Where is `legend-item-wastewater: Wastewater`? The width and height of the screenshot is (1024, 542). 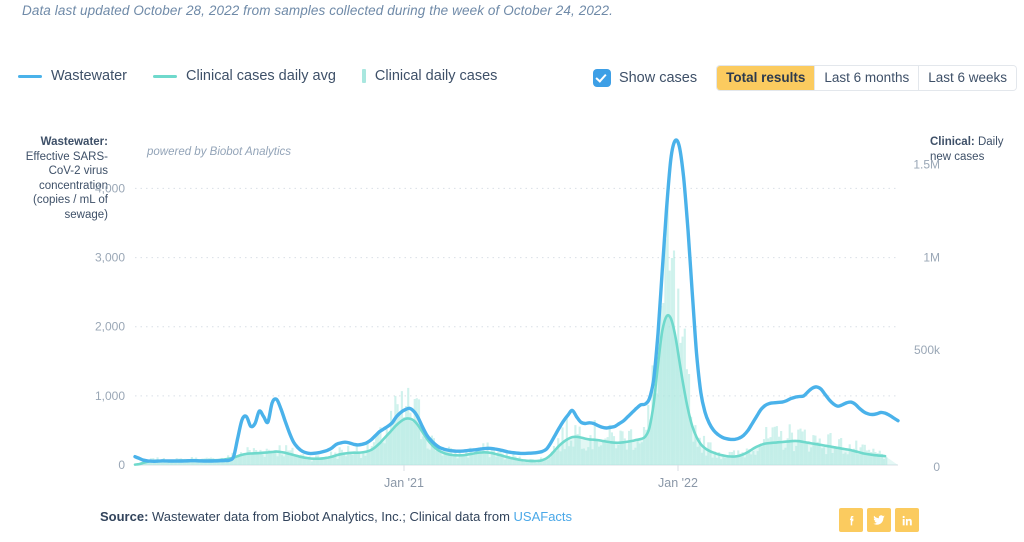
legend-item-wastewater: Wastewater is located at coordinates (72, 76).